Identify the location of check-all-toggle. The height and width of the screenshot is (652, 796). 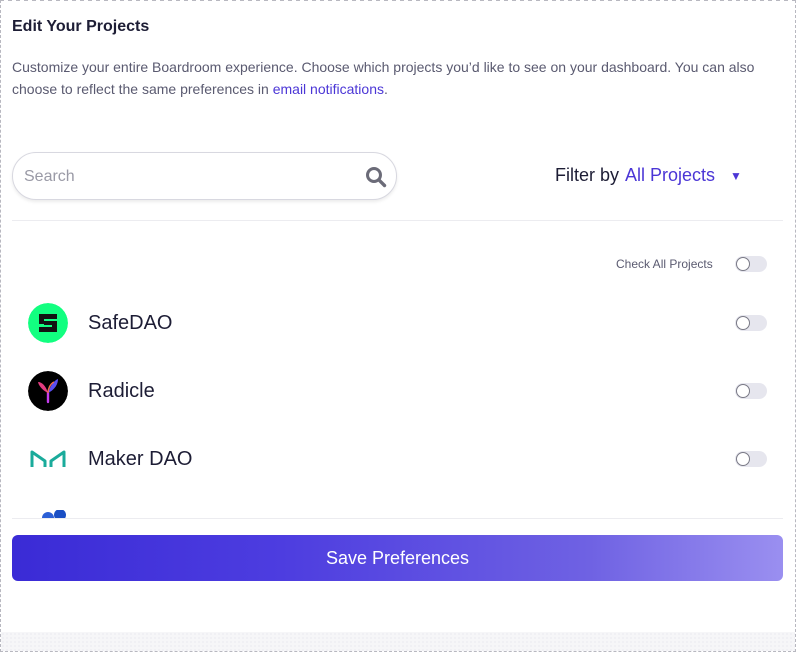
(751, 264).